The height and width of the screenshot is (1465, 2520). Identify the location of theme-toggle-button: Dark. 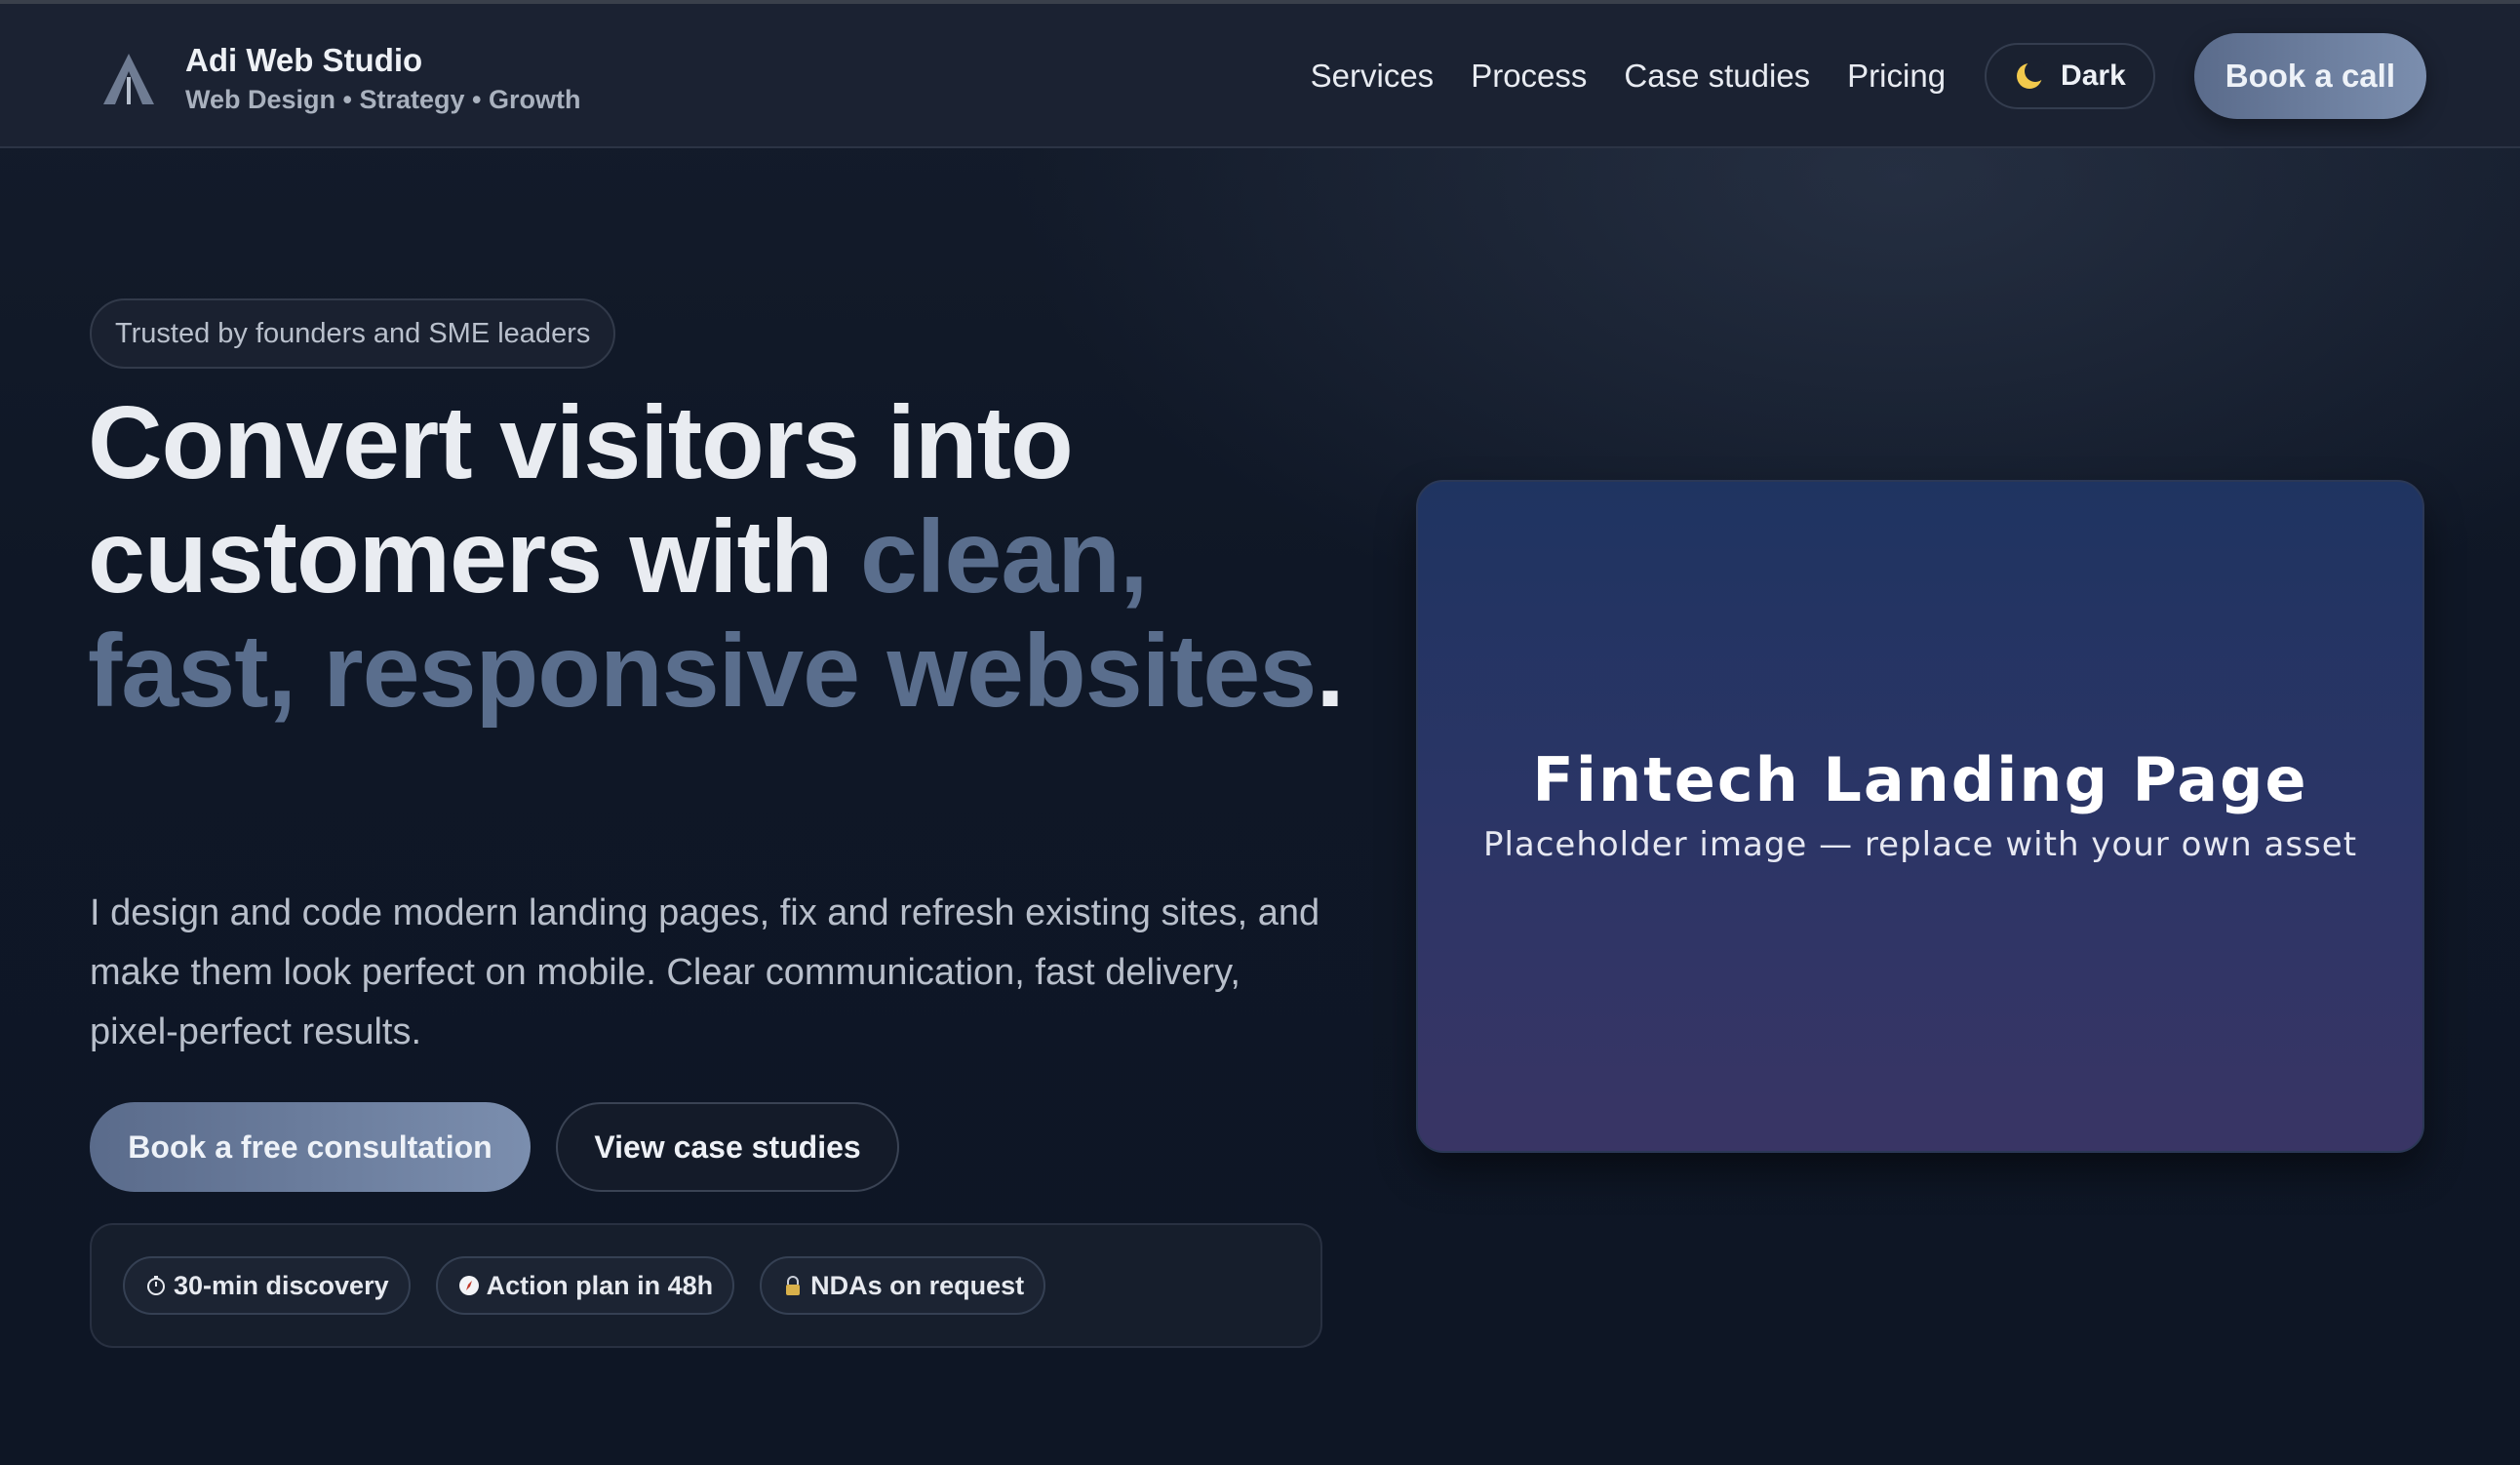
(2070, 76).